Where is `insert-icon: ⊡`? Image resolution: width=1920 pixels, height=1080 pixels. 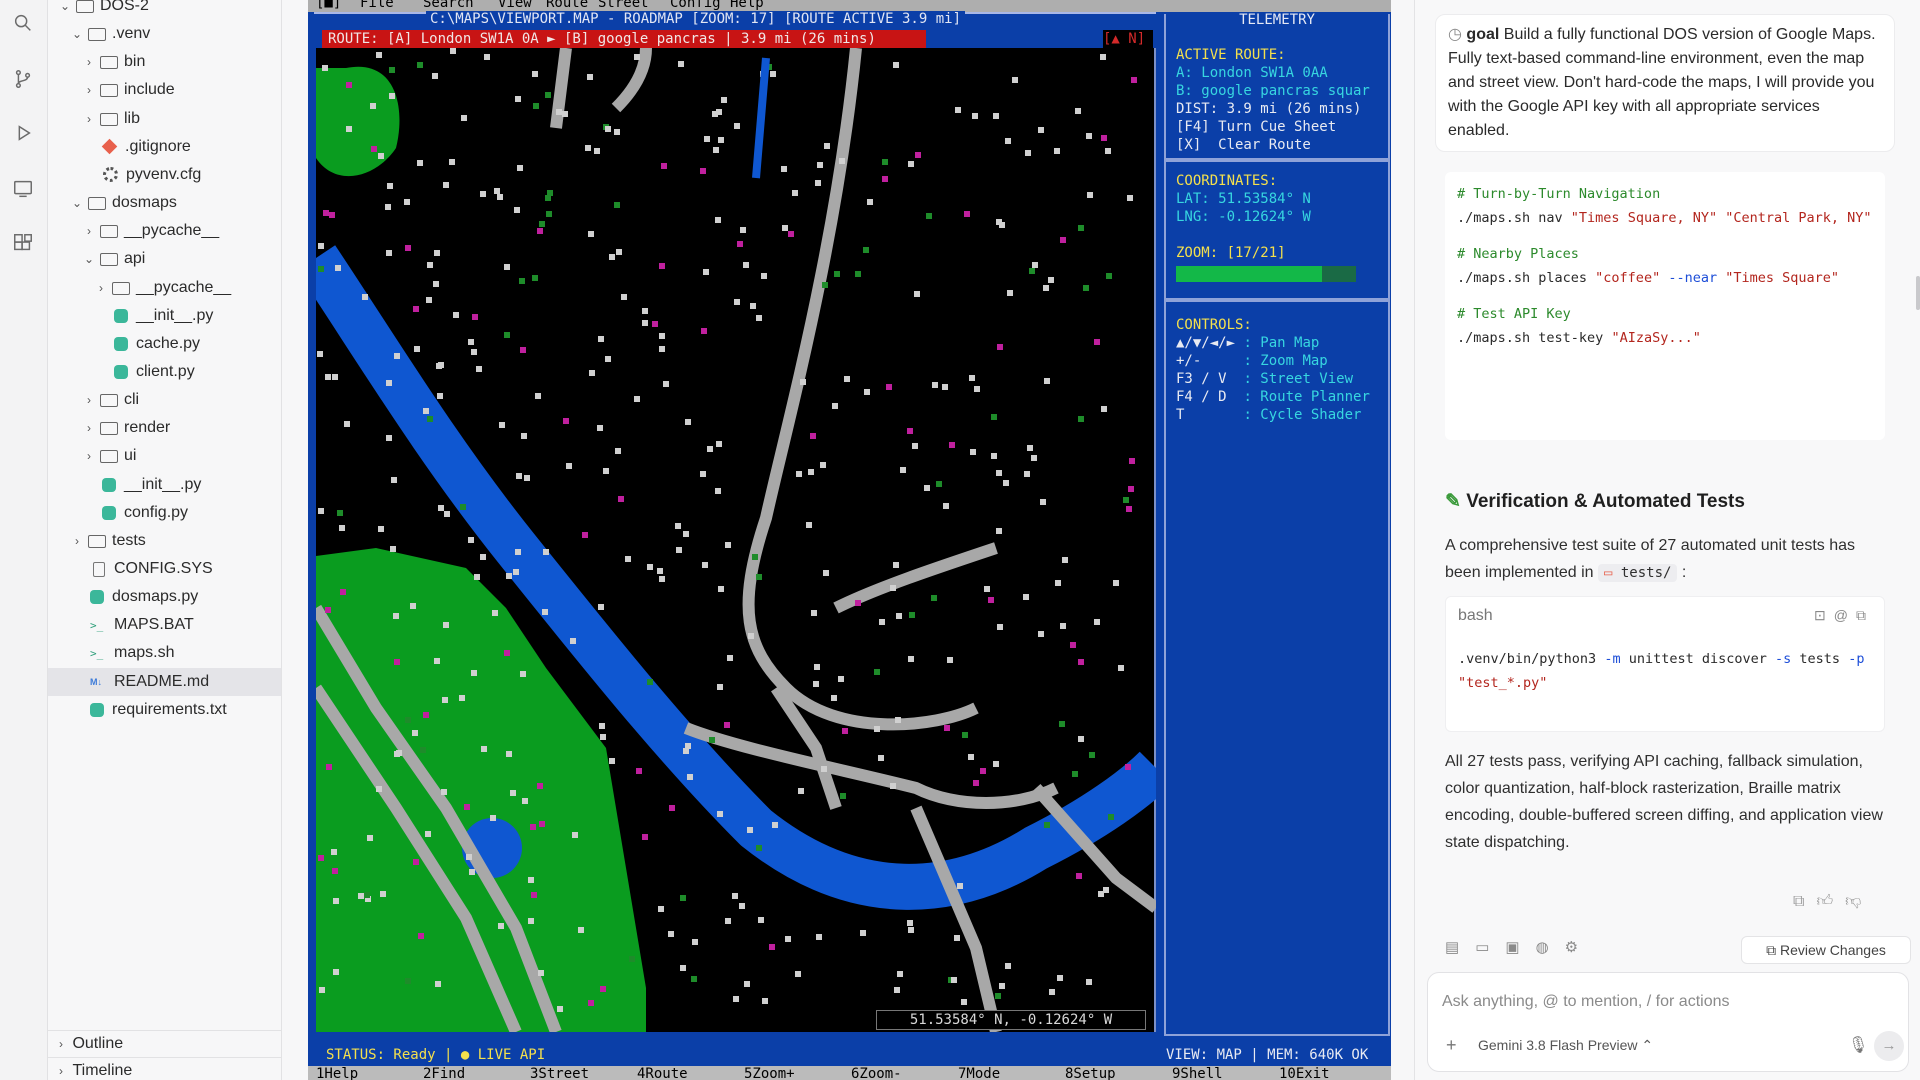 insert-icon: ⊡ is located at coordinates (1824, 615).